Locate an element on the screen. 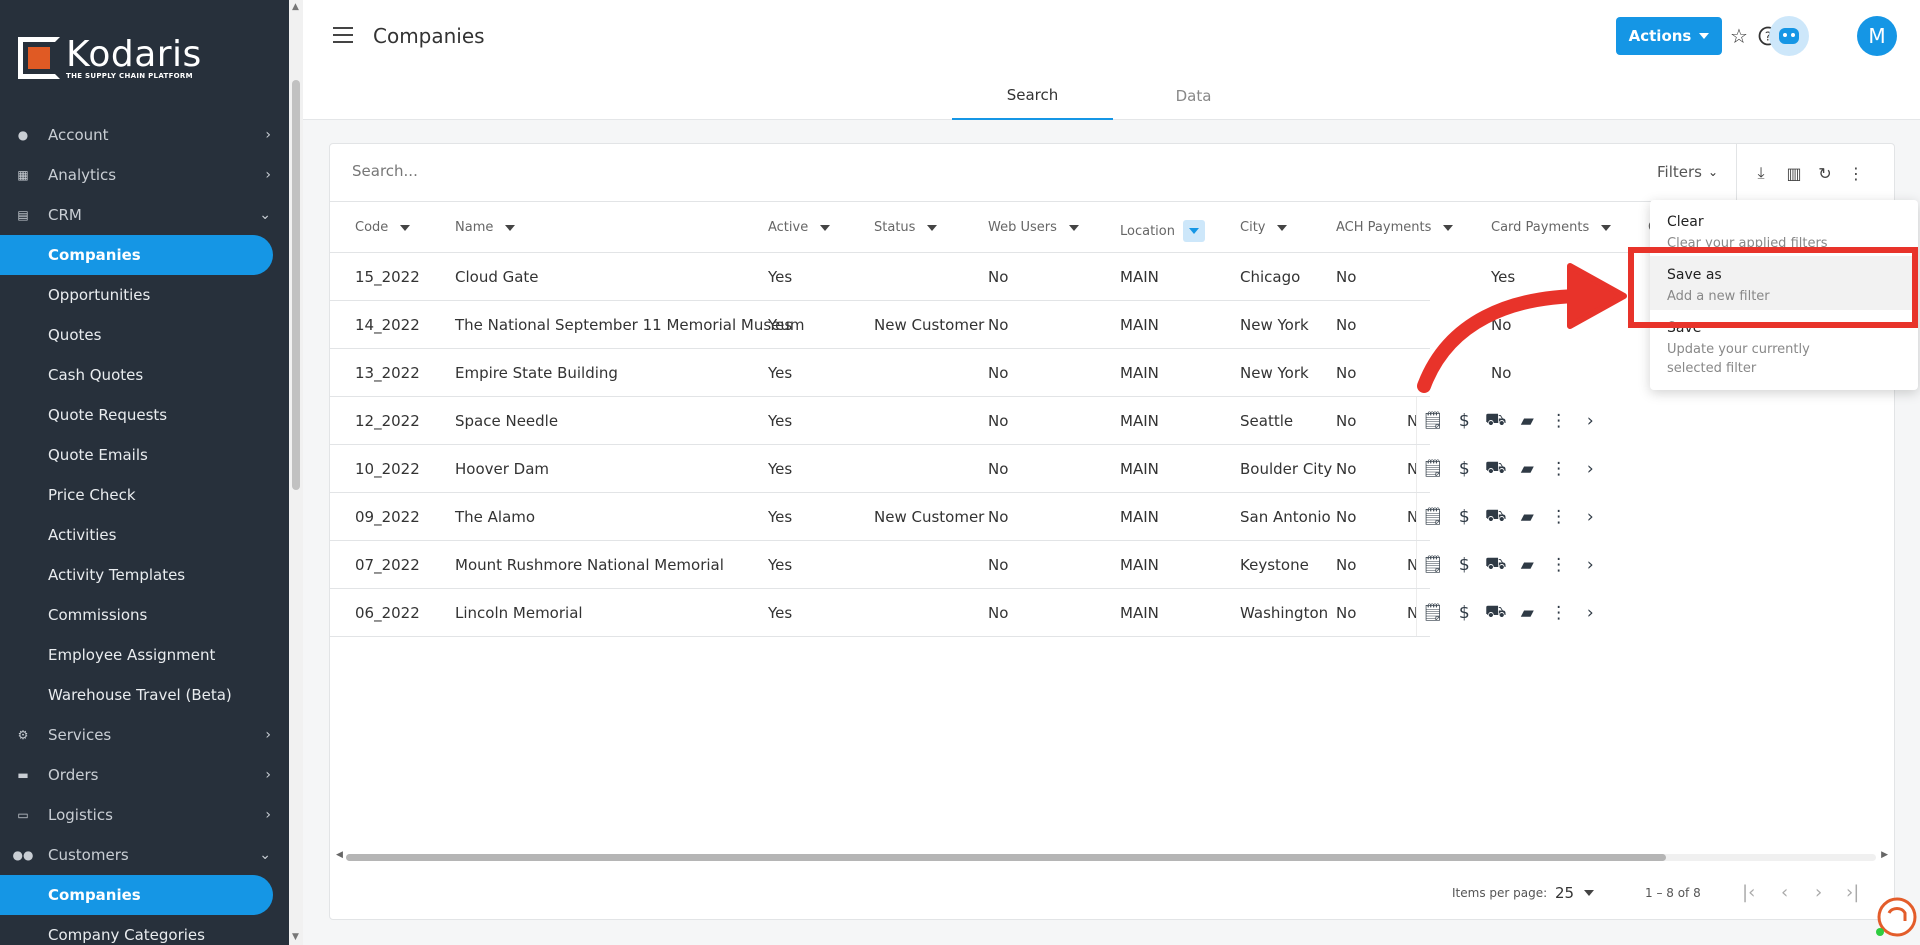 Image resolution: width=1920 pixels, height=945 pixels. sidebar-item-analytics: ▦ Analytics › is located at coordinates (144, 175).